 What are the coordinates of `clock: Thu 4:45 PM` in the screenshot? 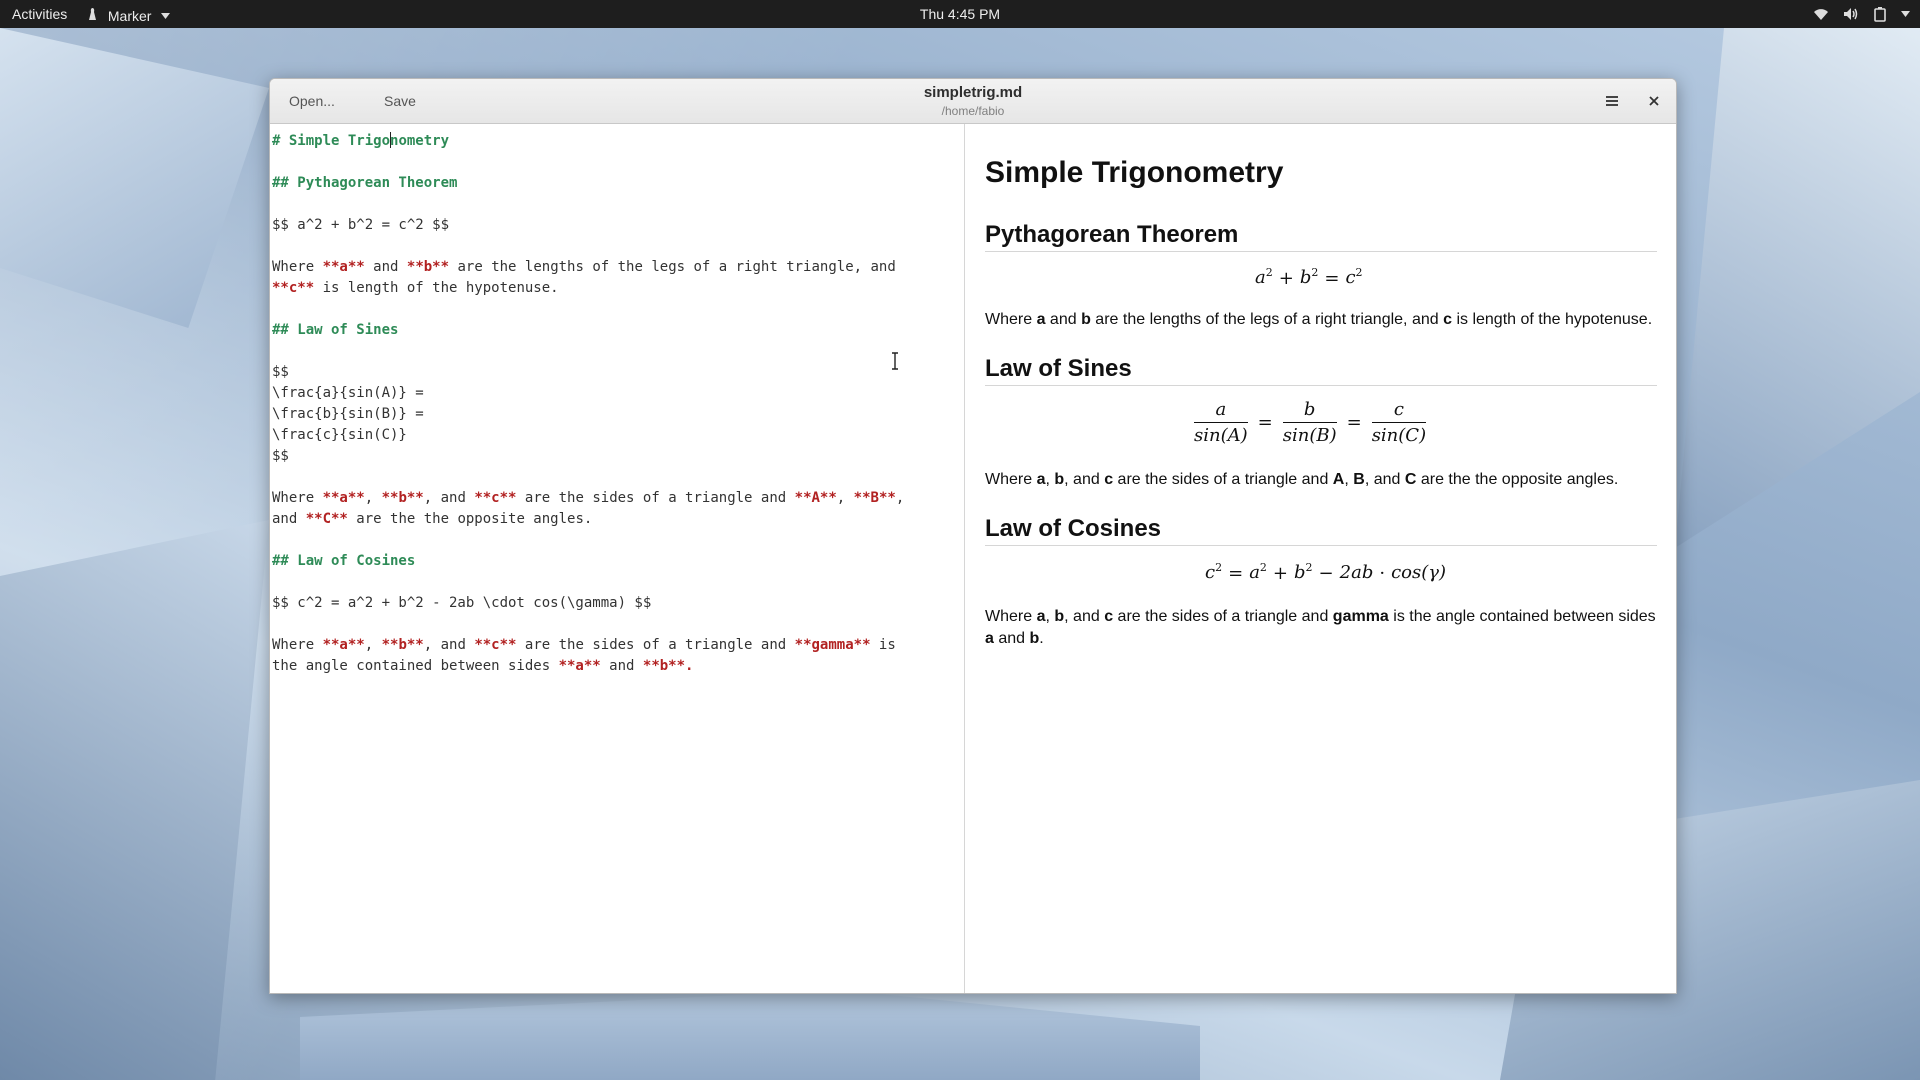 It's located at (960, 14).